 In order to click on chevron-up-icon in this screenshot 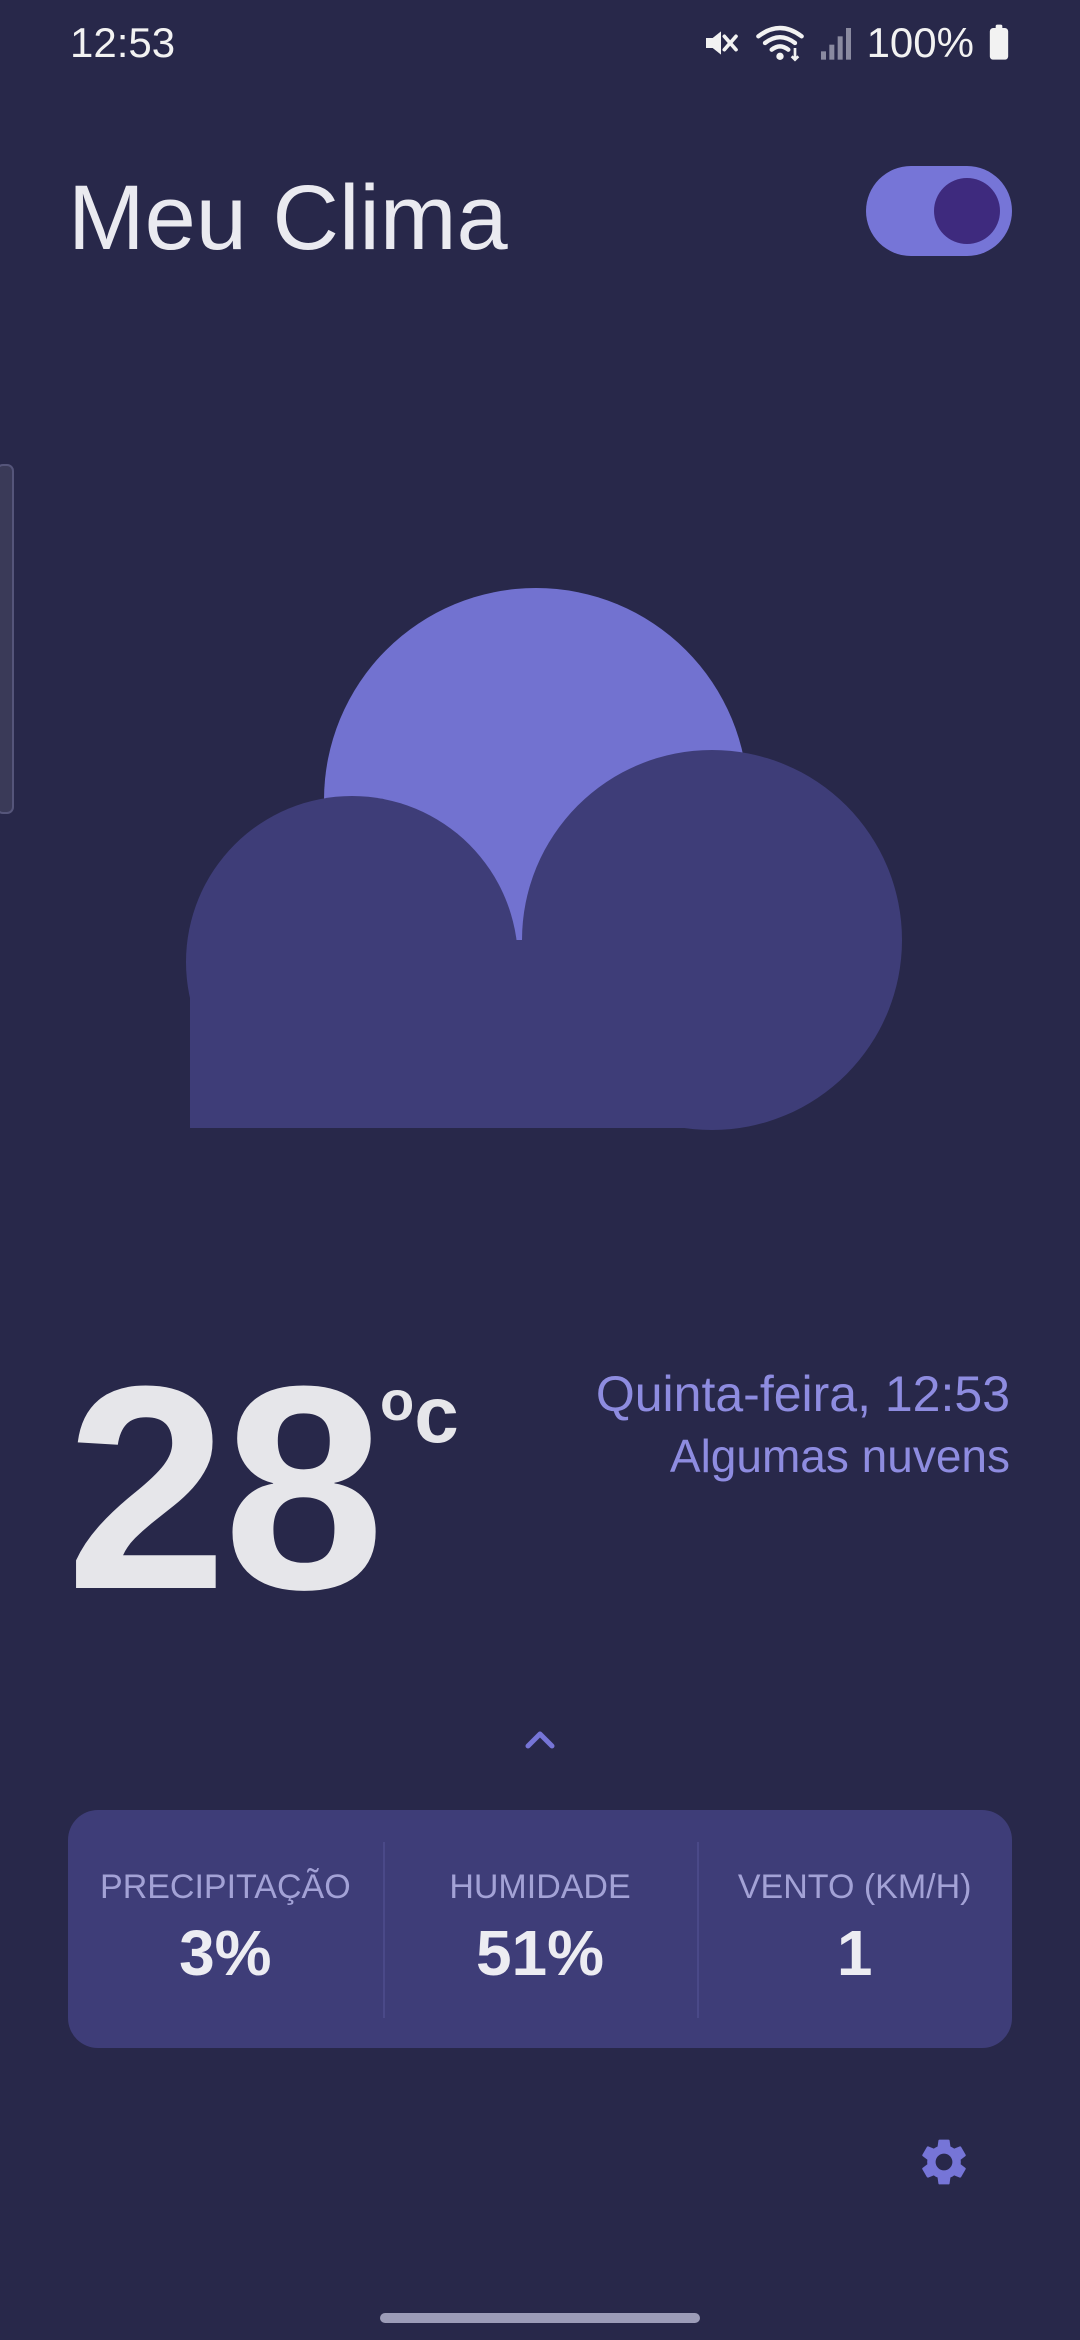, I will do `click(540, 1740)`.